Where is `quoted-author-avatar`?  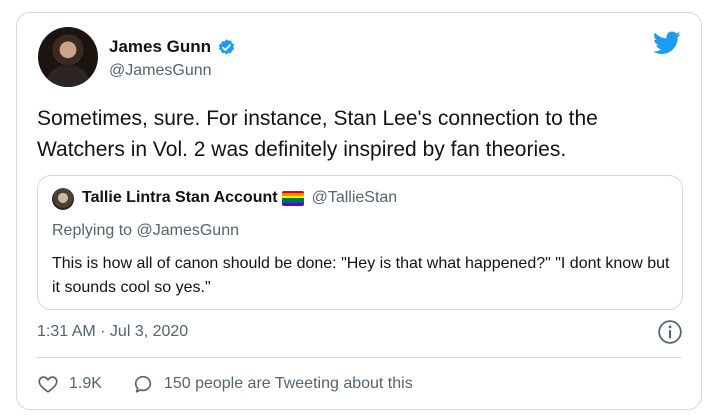 quoted-author-avatar is located at coordinates (63, 199).